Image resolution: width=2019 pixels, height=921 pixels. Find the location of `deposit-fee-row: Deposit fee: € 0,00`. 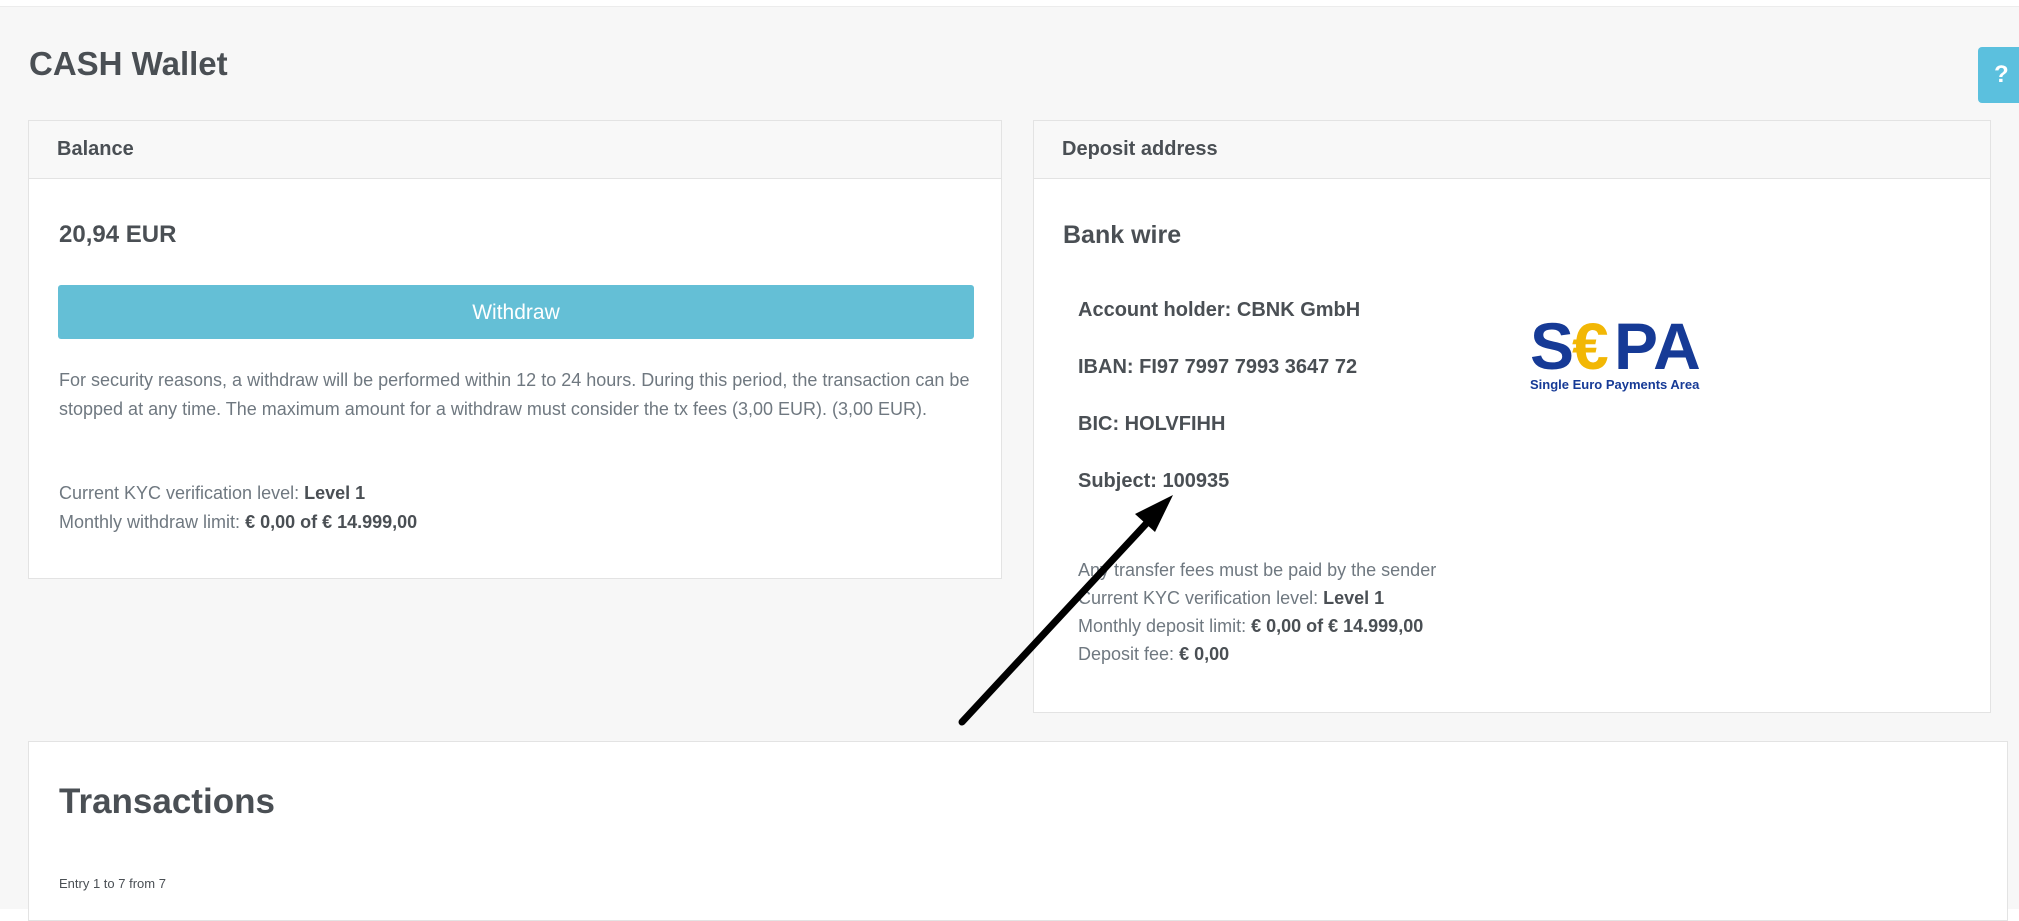

deposit-fee-row: Deposit fee: € 0,00 is located at coordinates (1257, 654).